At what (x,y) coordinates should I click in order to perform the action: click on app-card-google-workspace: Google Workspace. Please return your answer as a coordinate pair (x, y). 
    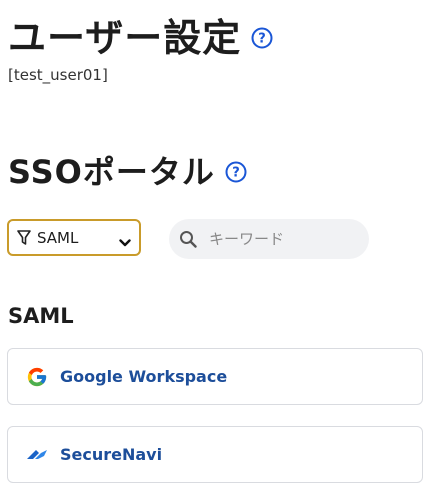
    Looking at the image, I should click on (215, 376).